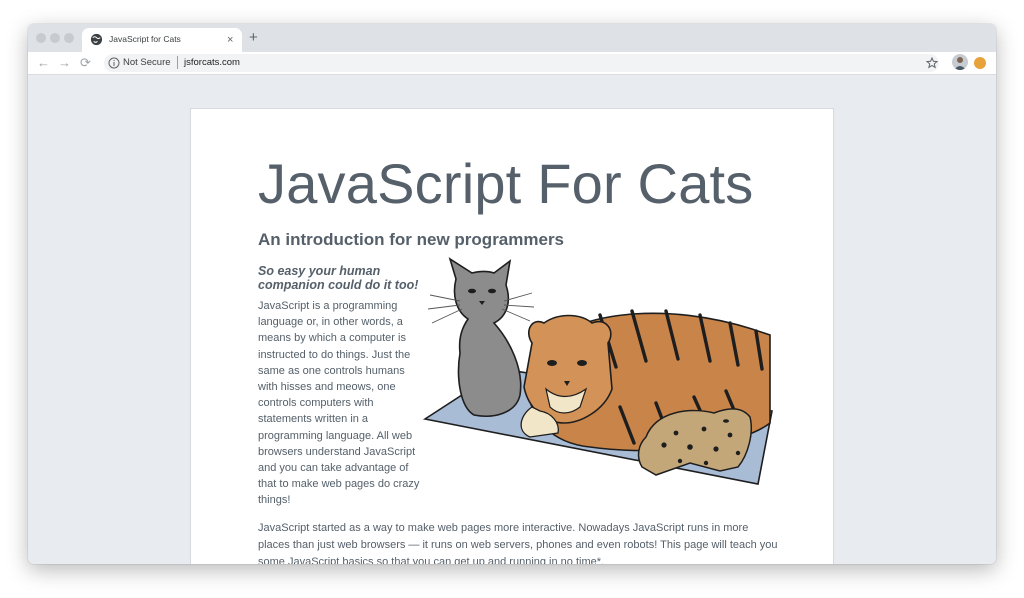 This screenshot has height=598, width=1024. Describe the element at coordinates (472, 291) in the screenshot. I see `grey-cat-eye-left` at that location.